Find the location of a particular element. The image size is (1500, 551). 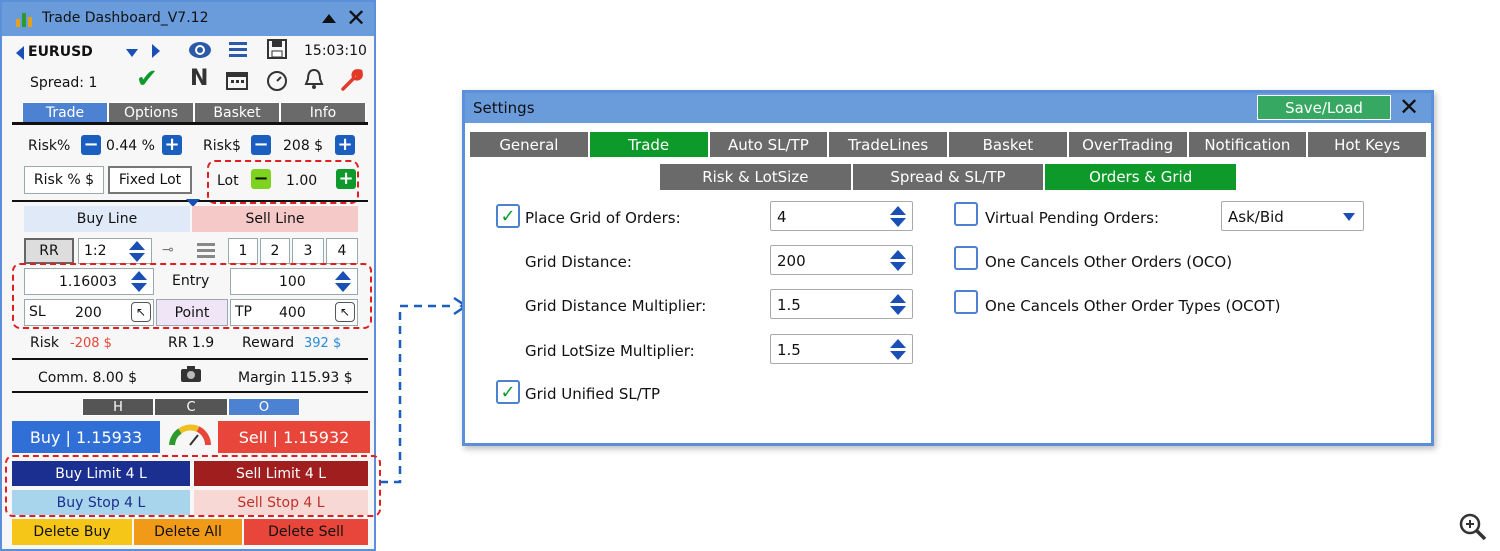

symbol-dropdown-icon is located at coordinates (132, 53).